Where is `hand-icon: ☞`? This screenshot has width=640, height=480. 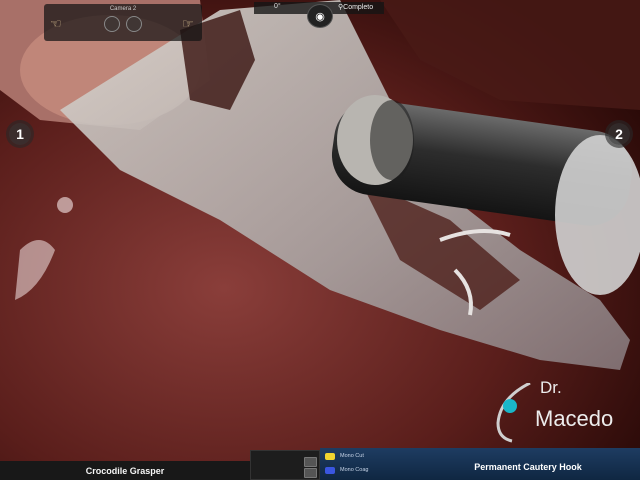
hand-icon: ☞ is located at coordinates (188, 23).